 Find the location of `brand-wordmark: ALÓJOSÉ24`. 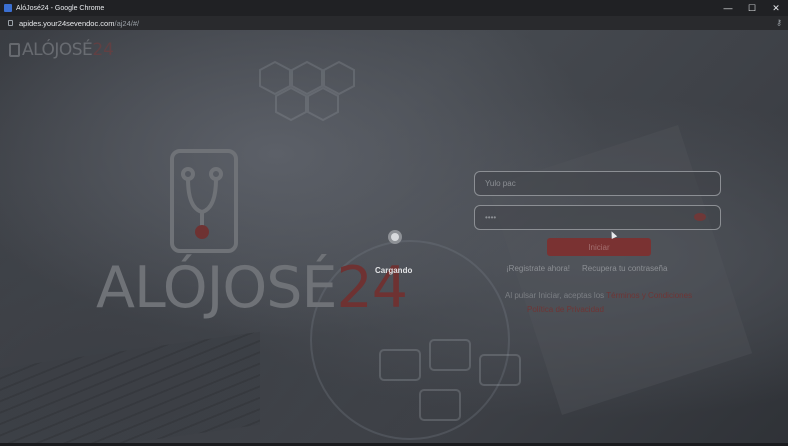

brand-wordmark: ALÓJOSÉ24 is located at coordinates (252, 288).